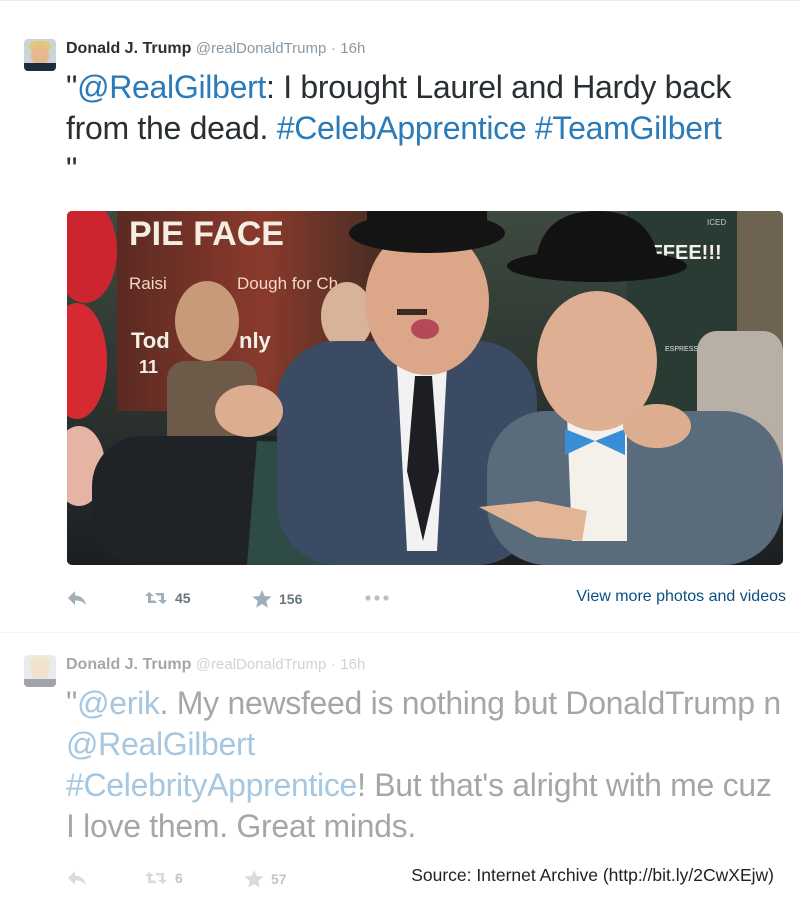 This screenshot has height=905, width=800. I want to click on sign-text: ICED, so click(716, 222).